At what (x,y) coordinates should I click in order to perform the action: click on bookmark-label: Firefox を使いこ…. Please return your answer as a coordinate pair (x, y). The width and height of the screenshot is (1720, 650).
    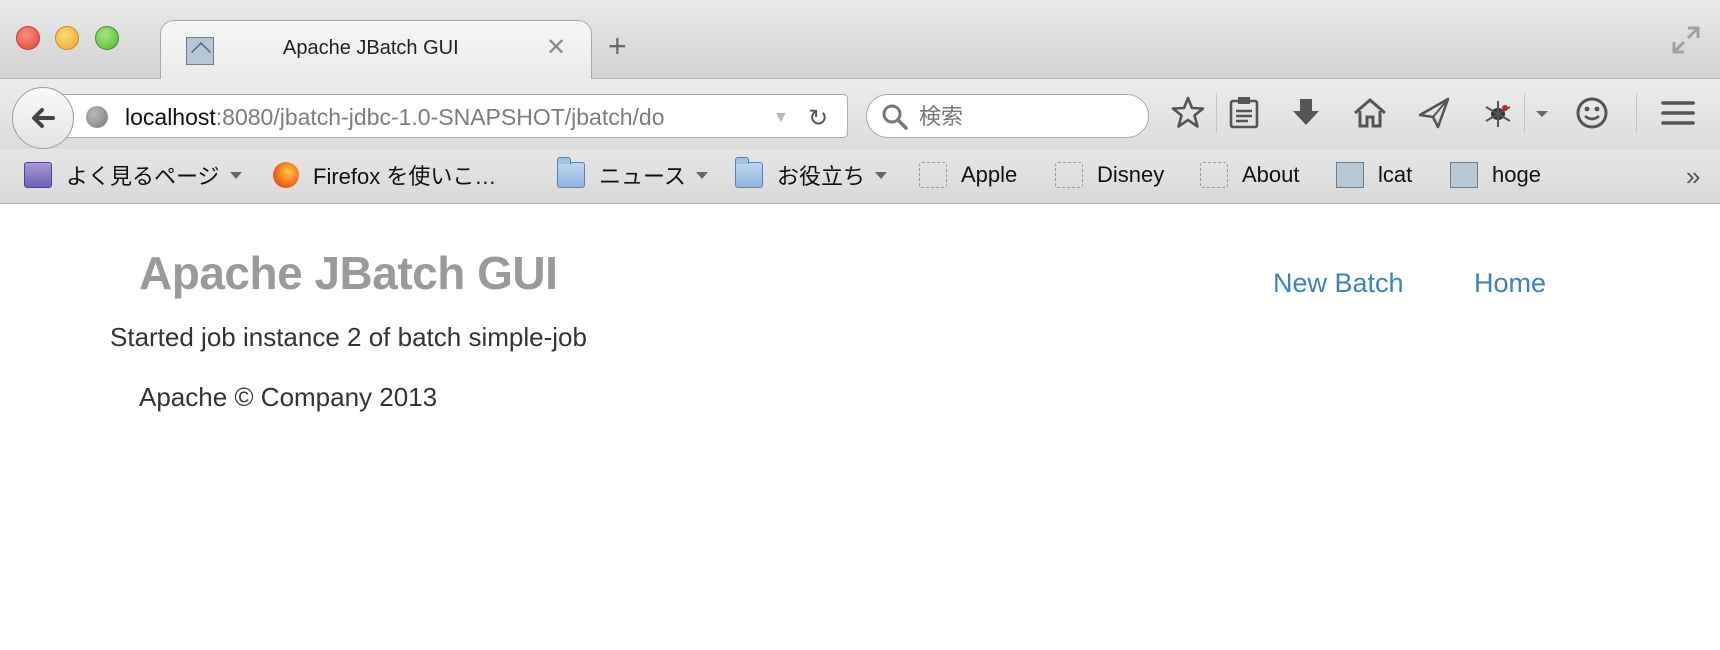
    Looking at the image, I should click on (405, 176).